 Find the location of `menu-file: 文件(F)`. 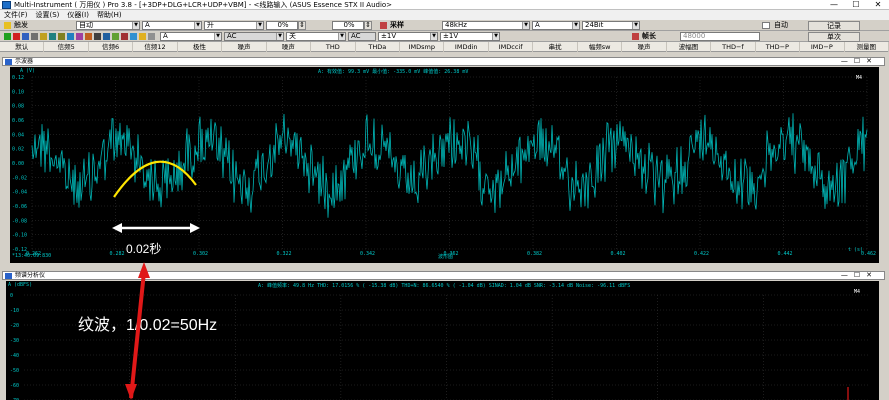

menu-file: 文件(F) is located at coordinates (16, 15).